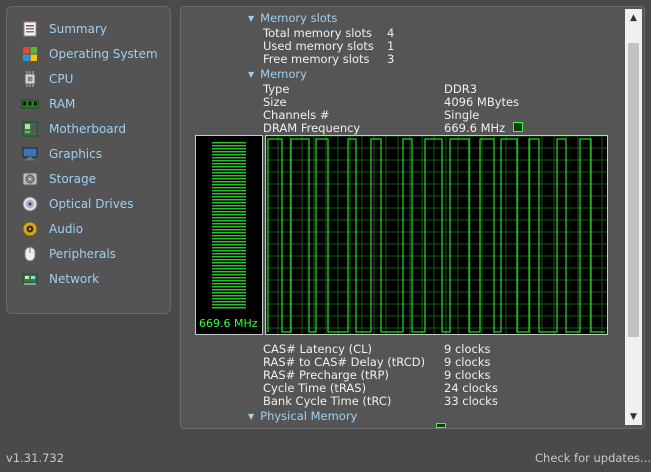  I want to click on summary-icon, so click(30, 29).